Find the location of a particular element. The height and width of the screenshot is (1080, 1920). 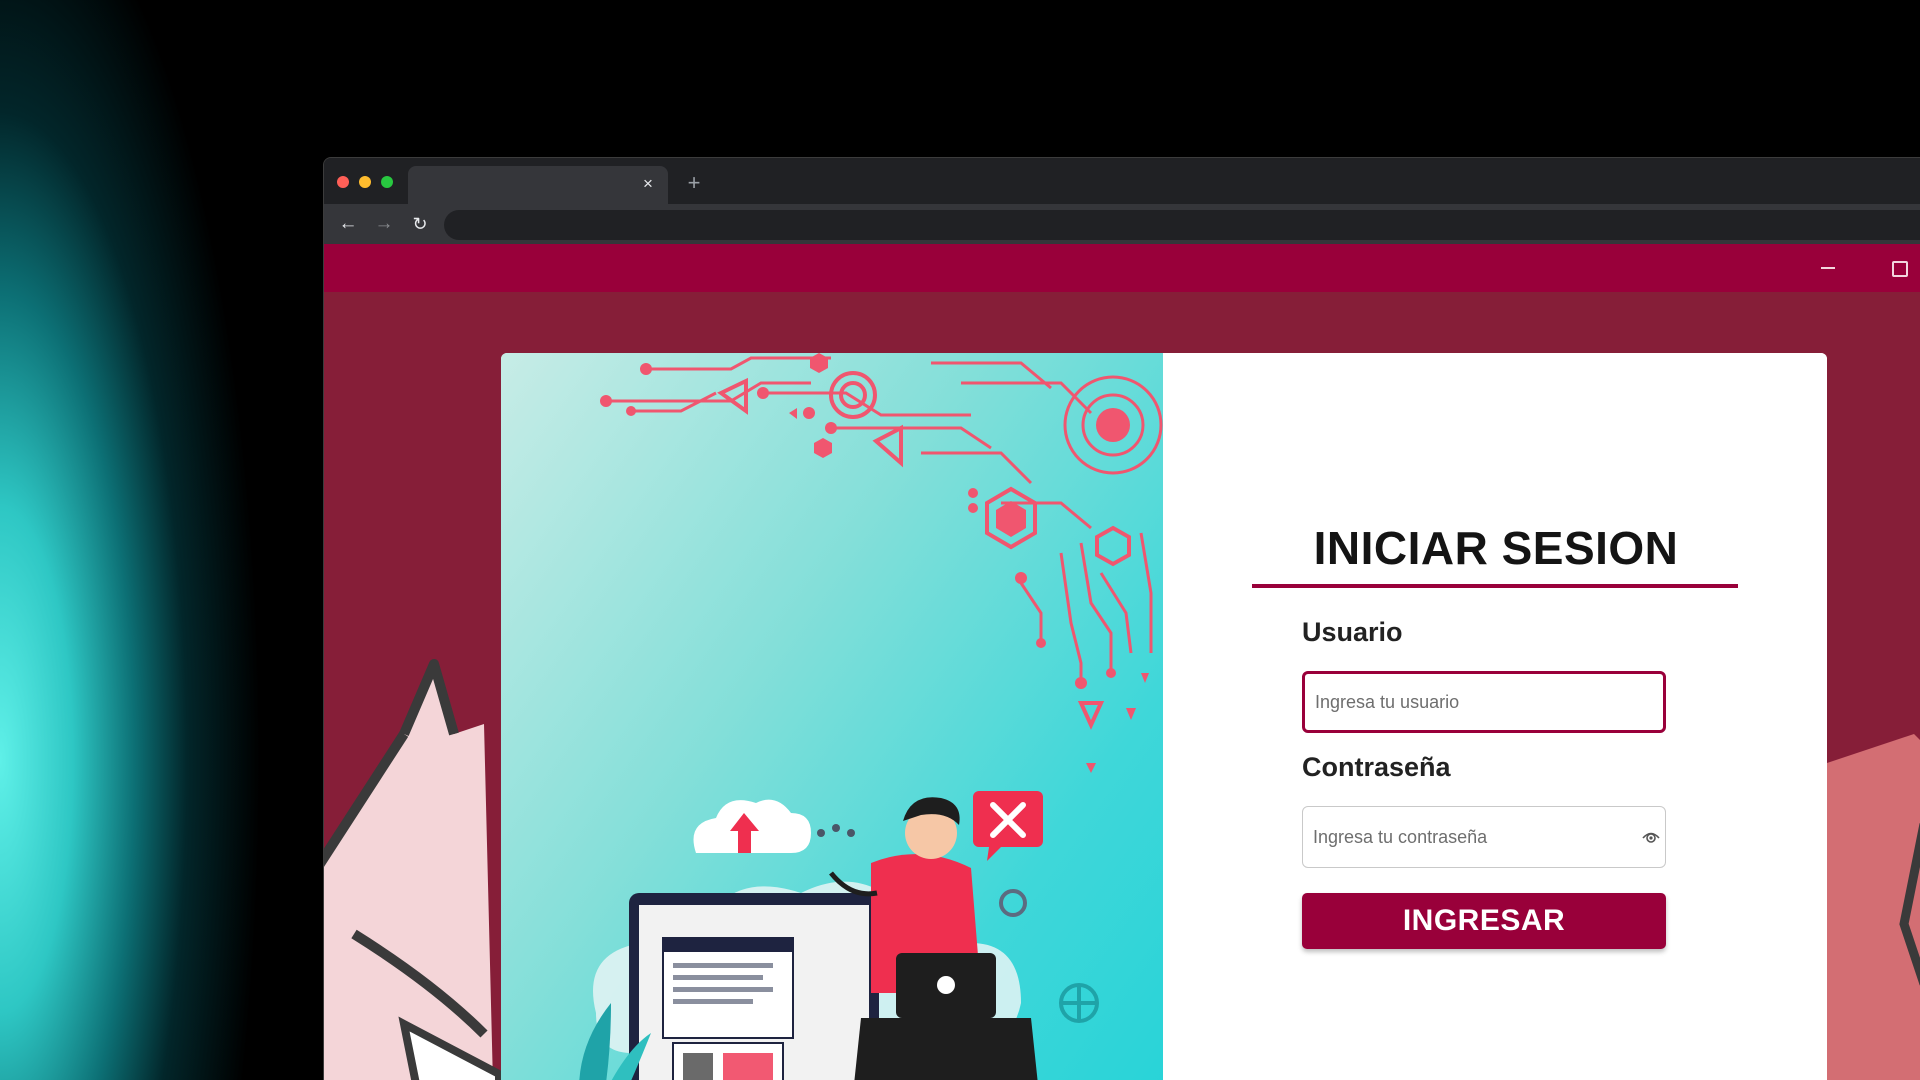

title-underline is located at coordinates (1495, 586).